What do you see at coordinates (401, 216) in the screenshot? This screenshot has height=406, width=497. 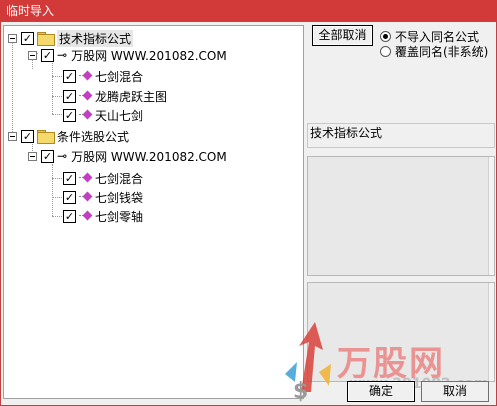 I see `formula-description-pane` at bounding box center [401, 216].